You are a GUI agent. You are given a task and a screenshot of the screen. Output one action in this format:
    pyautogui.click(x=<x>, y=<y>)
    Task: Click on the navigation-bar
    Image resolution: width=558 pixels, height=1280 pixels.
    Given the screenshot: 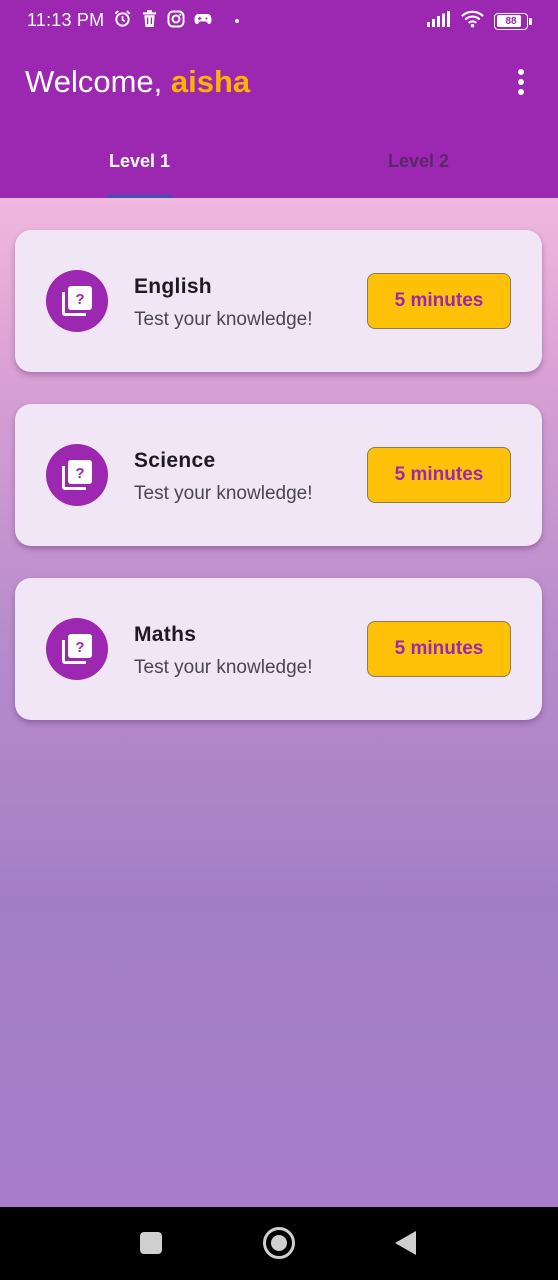 What is the action you would take?
    pyautogui.click(x=279, y=1243)
    